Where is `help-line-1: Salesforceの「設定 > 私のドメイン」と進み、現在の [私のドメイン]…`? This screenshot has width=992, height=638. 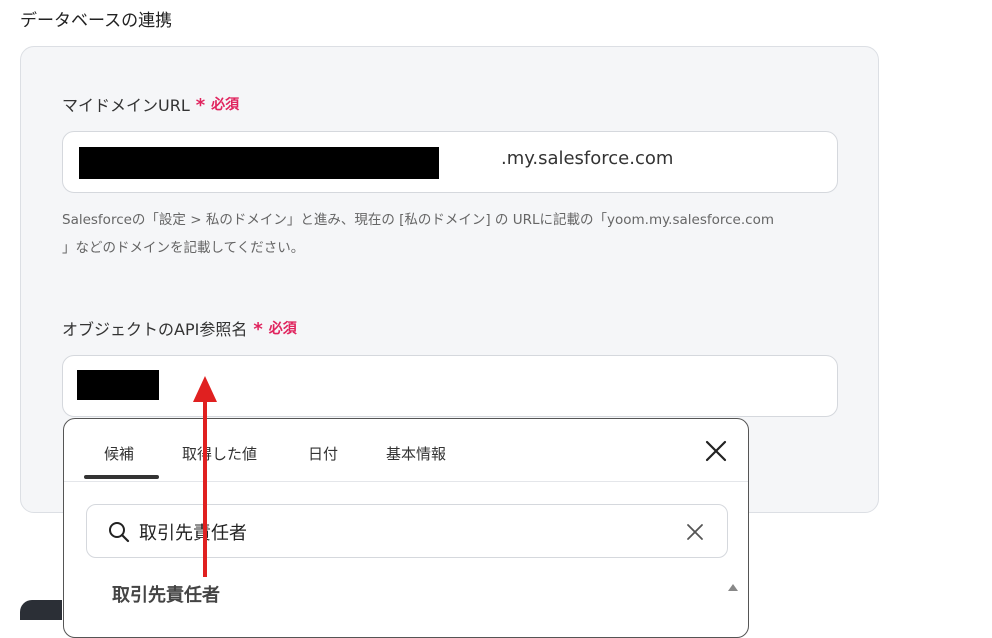
help-line-1: Salesforceの「設定 > 私のドメイン」と進み、現在の [私のドメイン]… is located at coordinates (418, 220).